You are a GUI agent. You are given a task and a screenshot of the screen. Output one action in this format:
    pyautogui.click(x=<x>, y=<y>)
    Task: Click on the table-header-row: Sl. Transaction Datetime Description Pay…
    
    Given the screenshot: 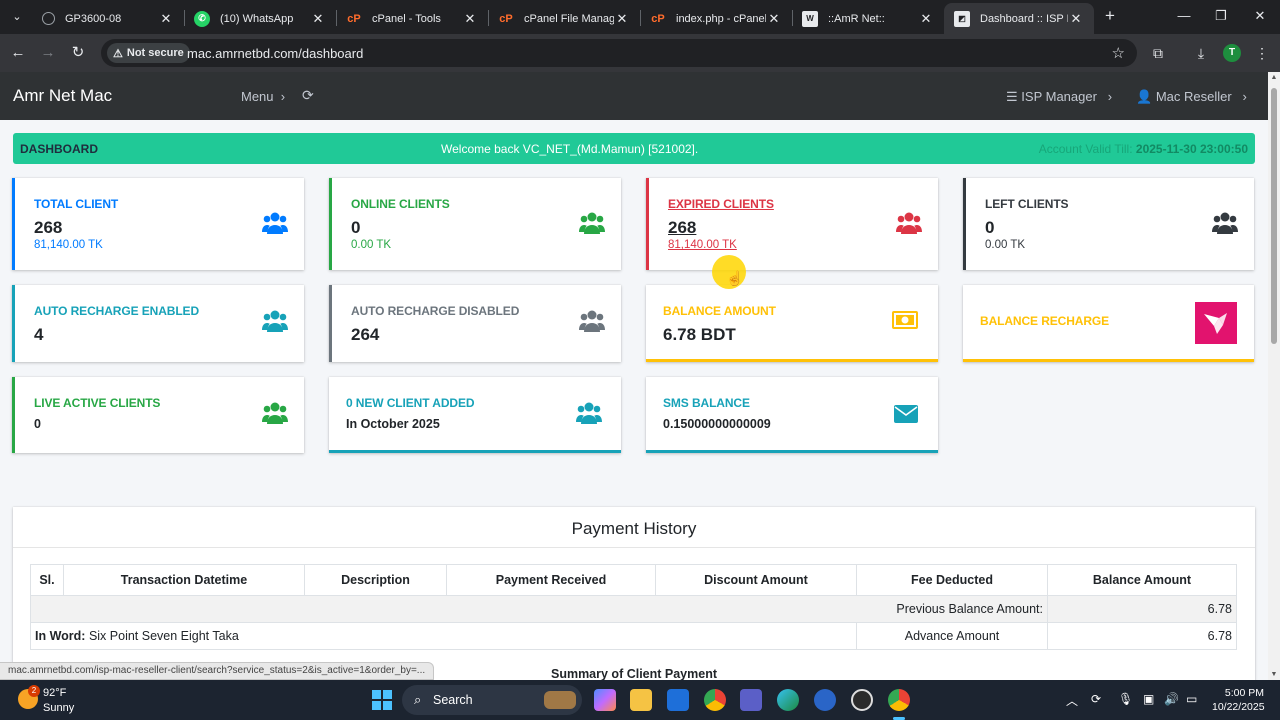 What is the action you would take?
    pyautogui.click(x=633, y=580)
    